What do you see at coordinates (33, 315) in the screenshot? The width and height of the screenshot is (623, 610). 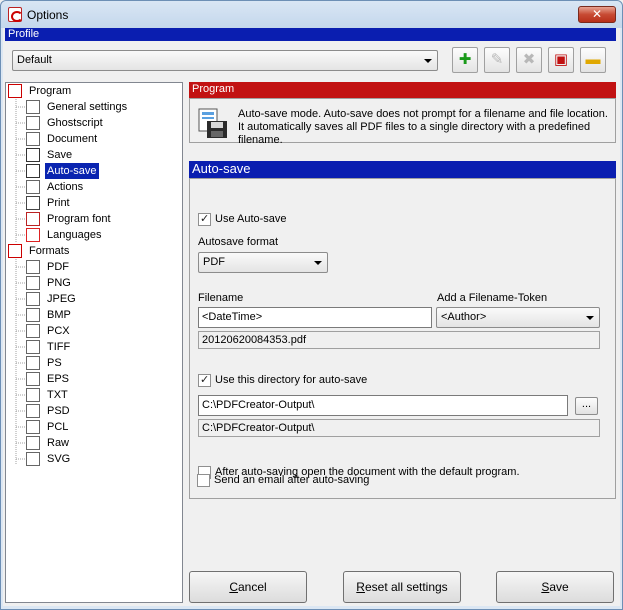 I see `bmp-file-icon` at bounding box center [33, 315].